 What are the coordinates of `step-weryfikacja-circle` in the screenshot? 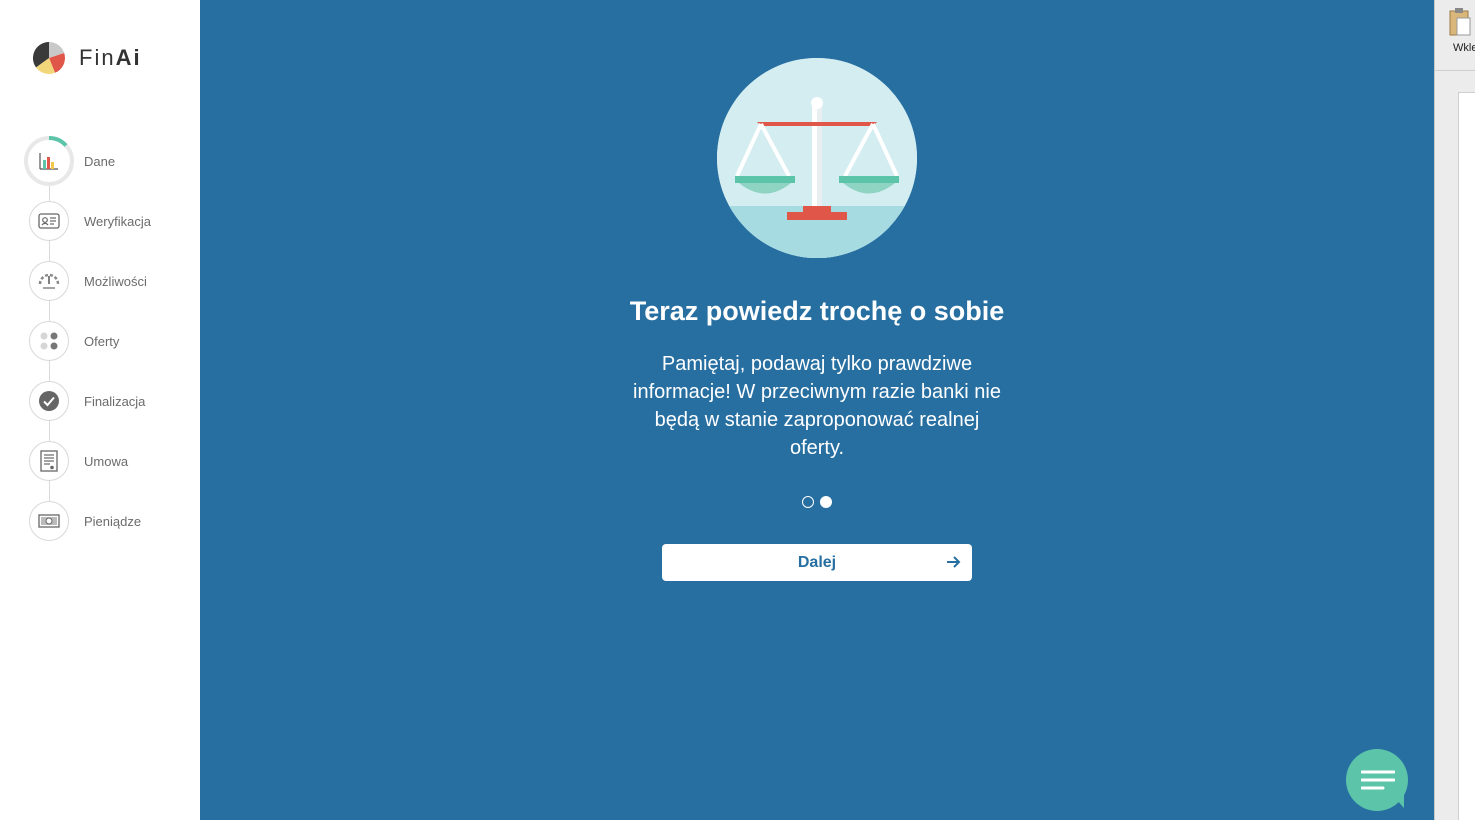 It's located at (49, 221).